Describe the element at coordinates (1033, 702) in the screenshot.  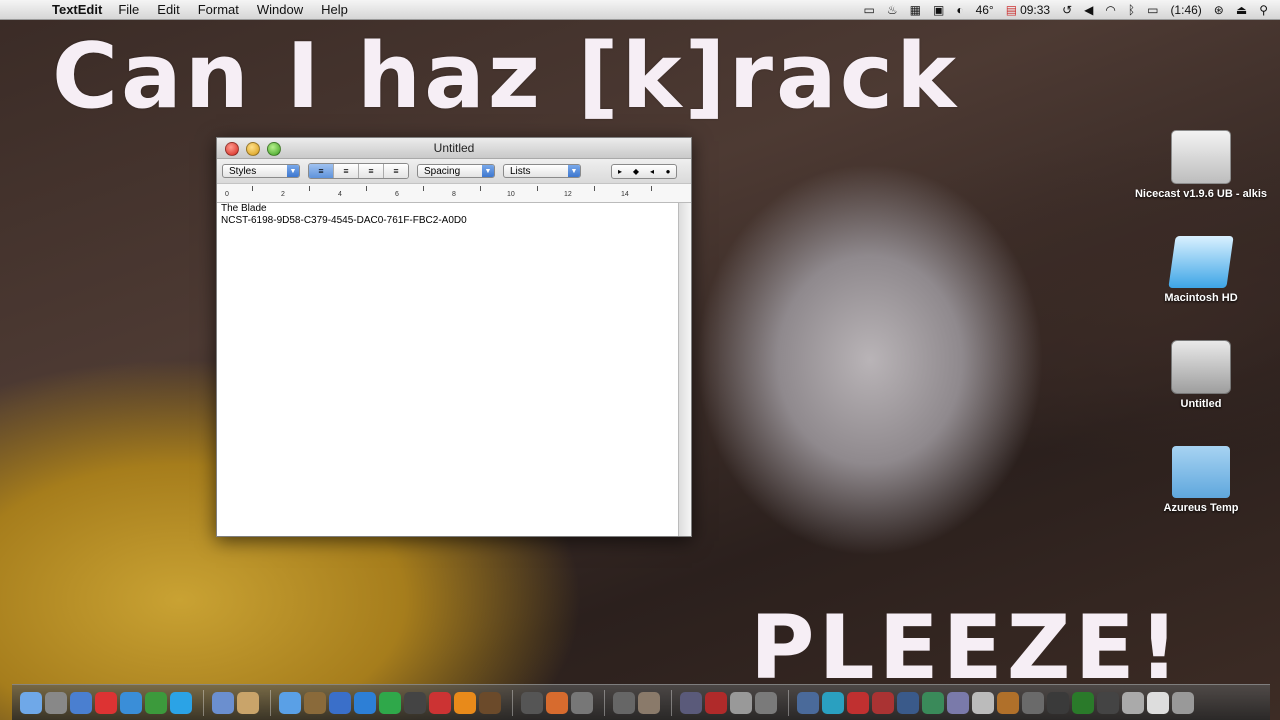
I see `app-grey-icon` at that location.